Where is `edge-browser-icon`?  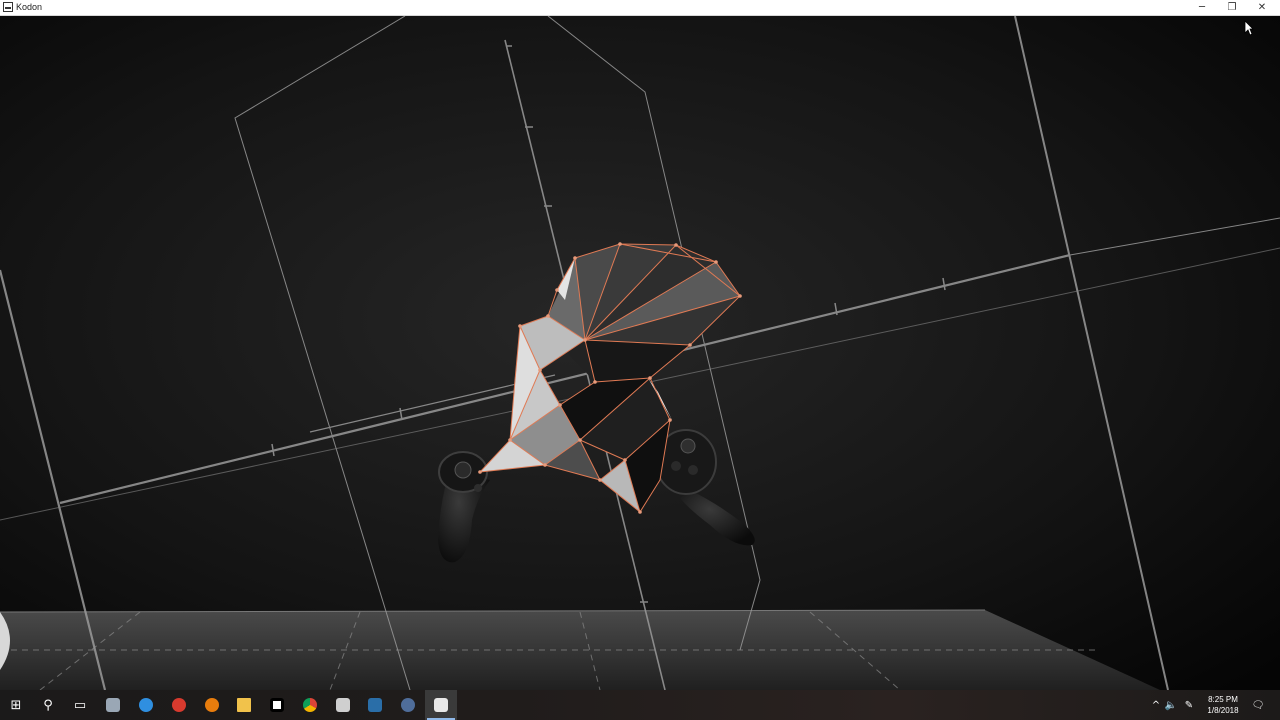 edge-browser-icon is located at coordinates (146, 705).